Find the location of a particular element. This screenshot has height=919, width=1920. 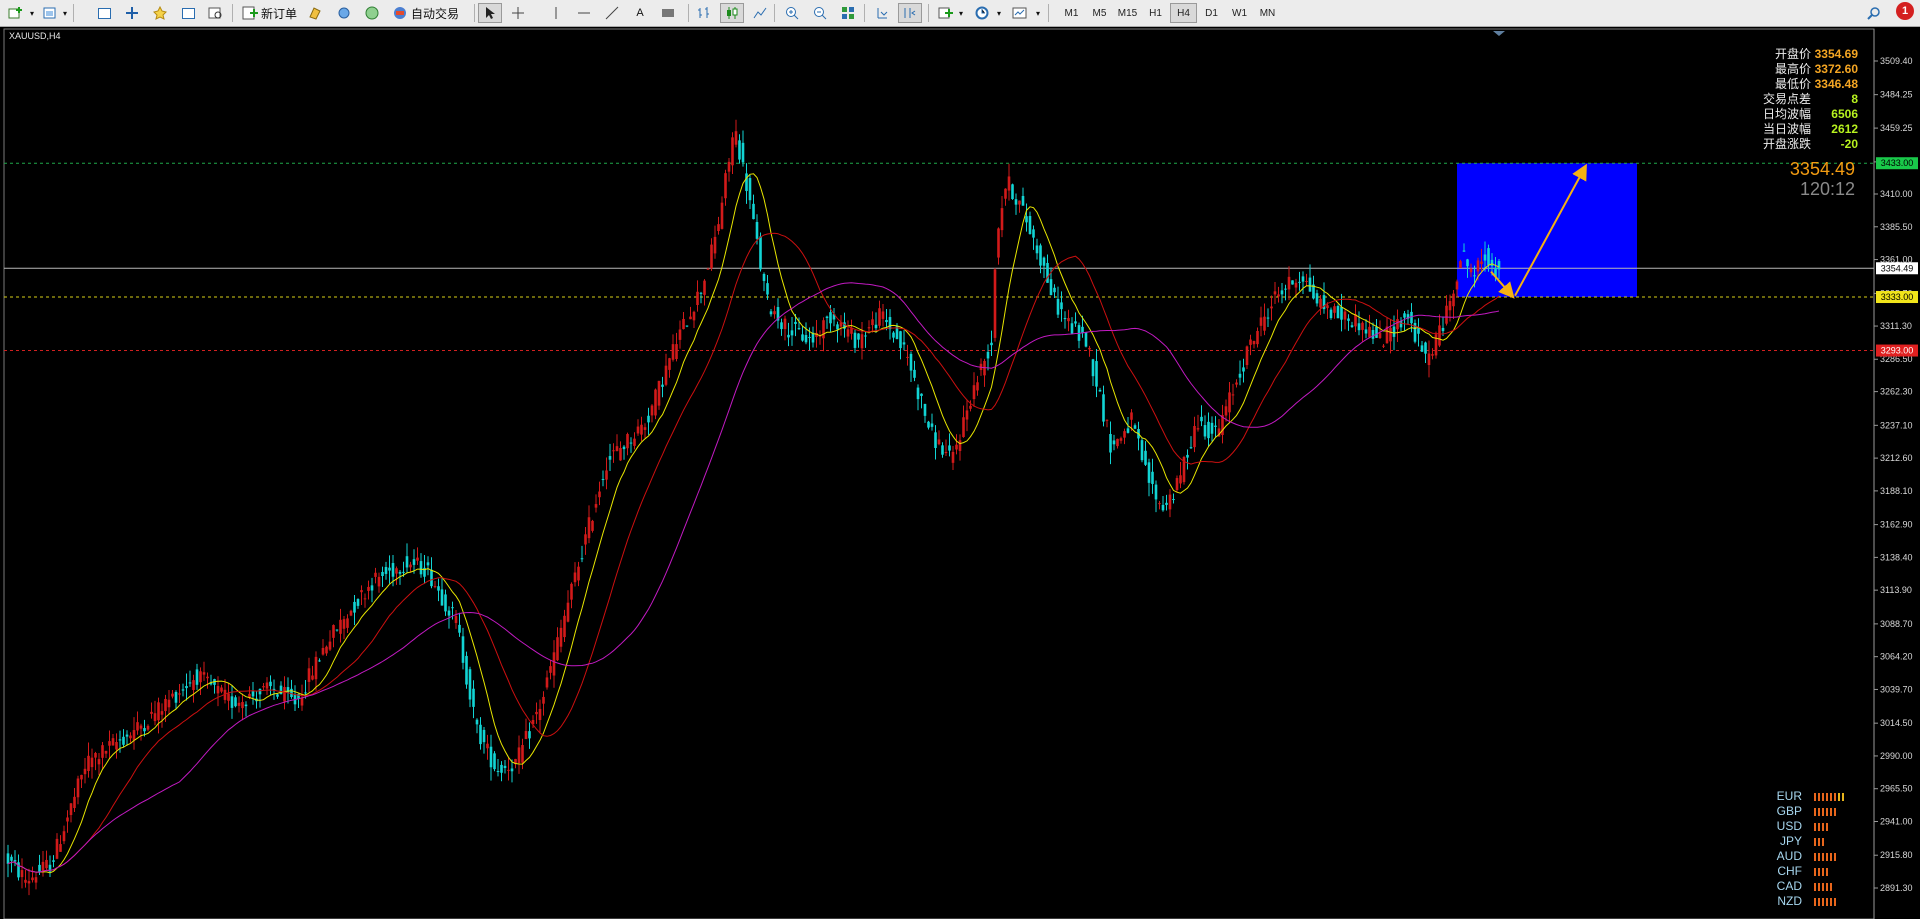

stat-label: 开盘涨跌 is located at coordinates (1786, 144).